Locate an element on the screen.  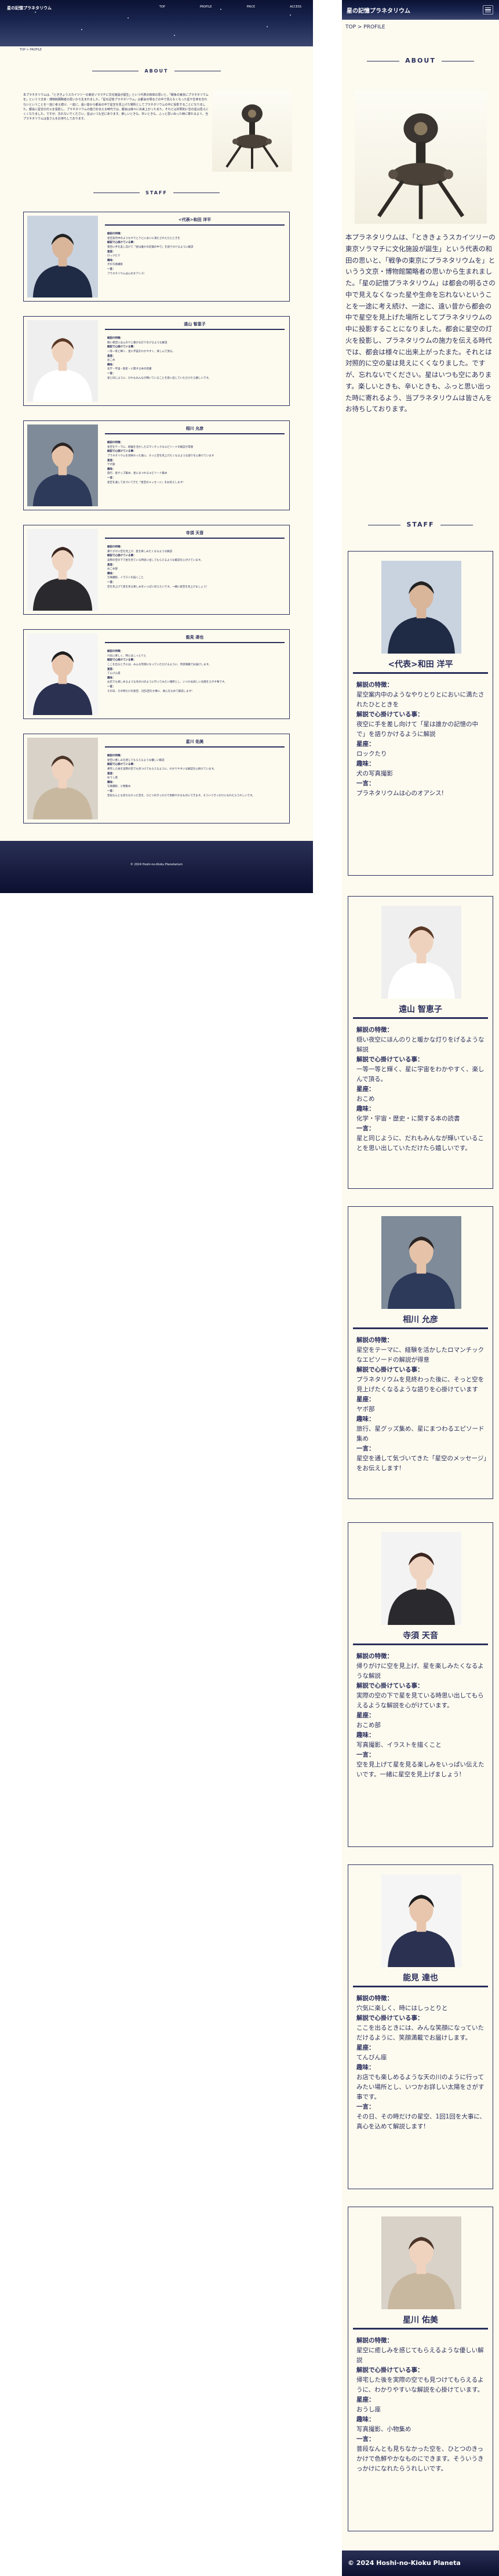
staff-desc: 星空をテーマに、経験を活かしたロマンチックなエピソードの解説が得意 is located at coordinates (150, 447).